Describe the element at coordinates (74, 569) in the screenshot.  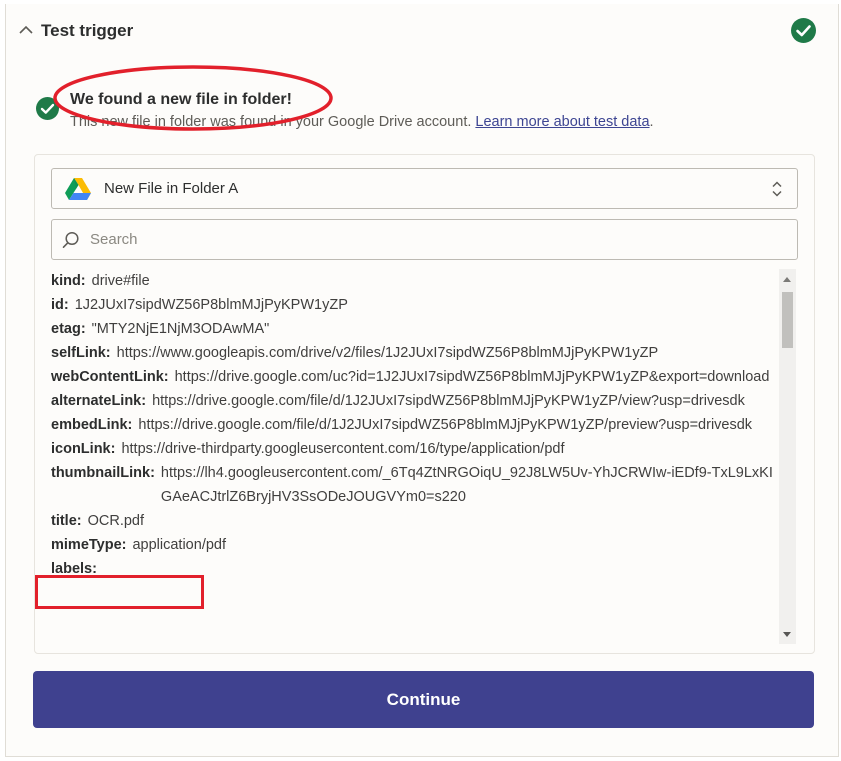
I see `record-field-key: labels:` at that location.